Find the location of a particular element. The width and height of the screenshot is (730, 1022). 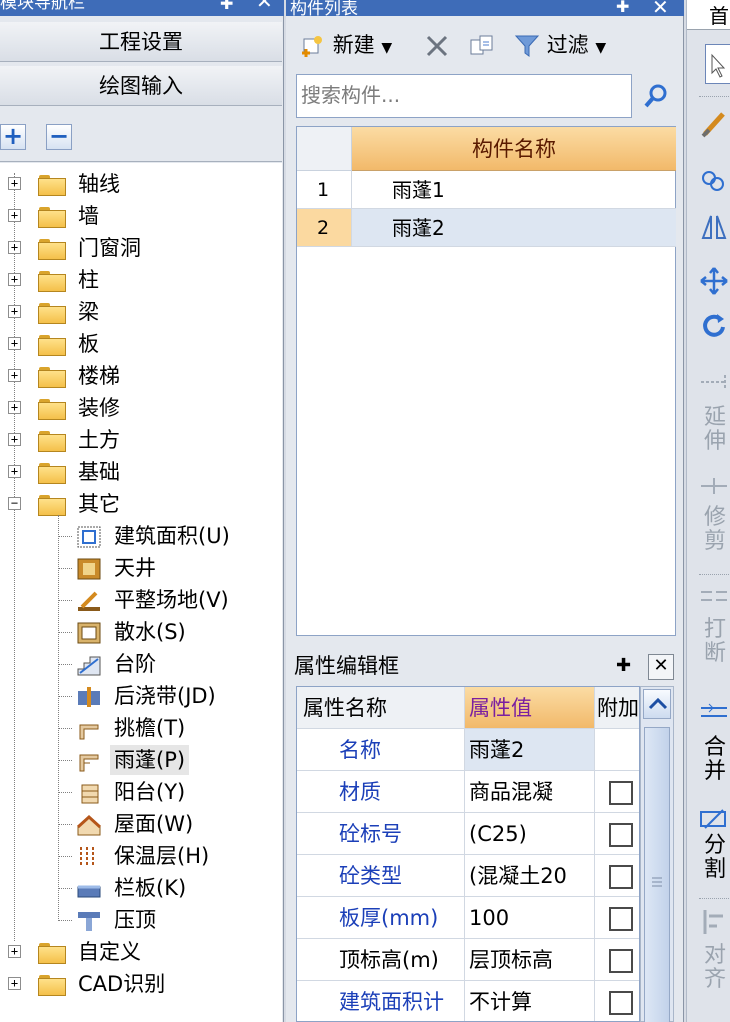

move-tool-button is located at coordinates (714, 281).